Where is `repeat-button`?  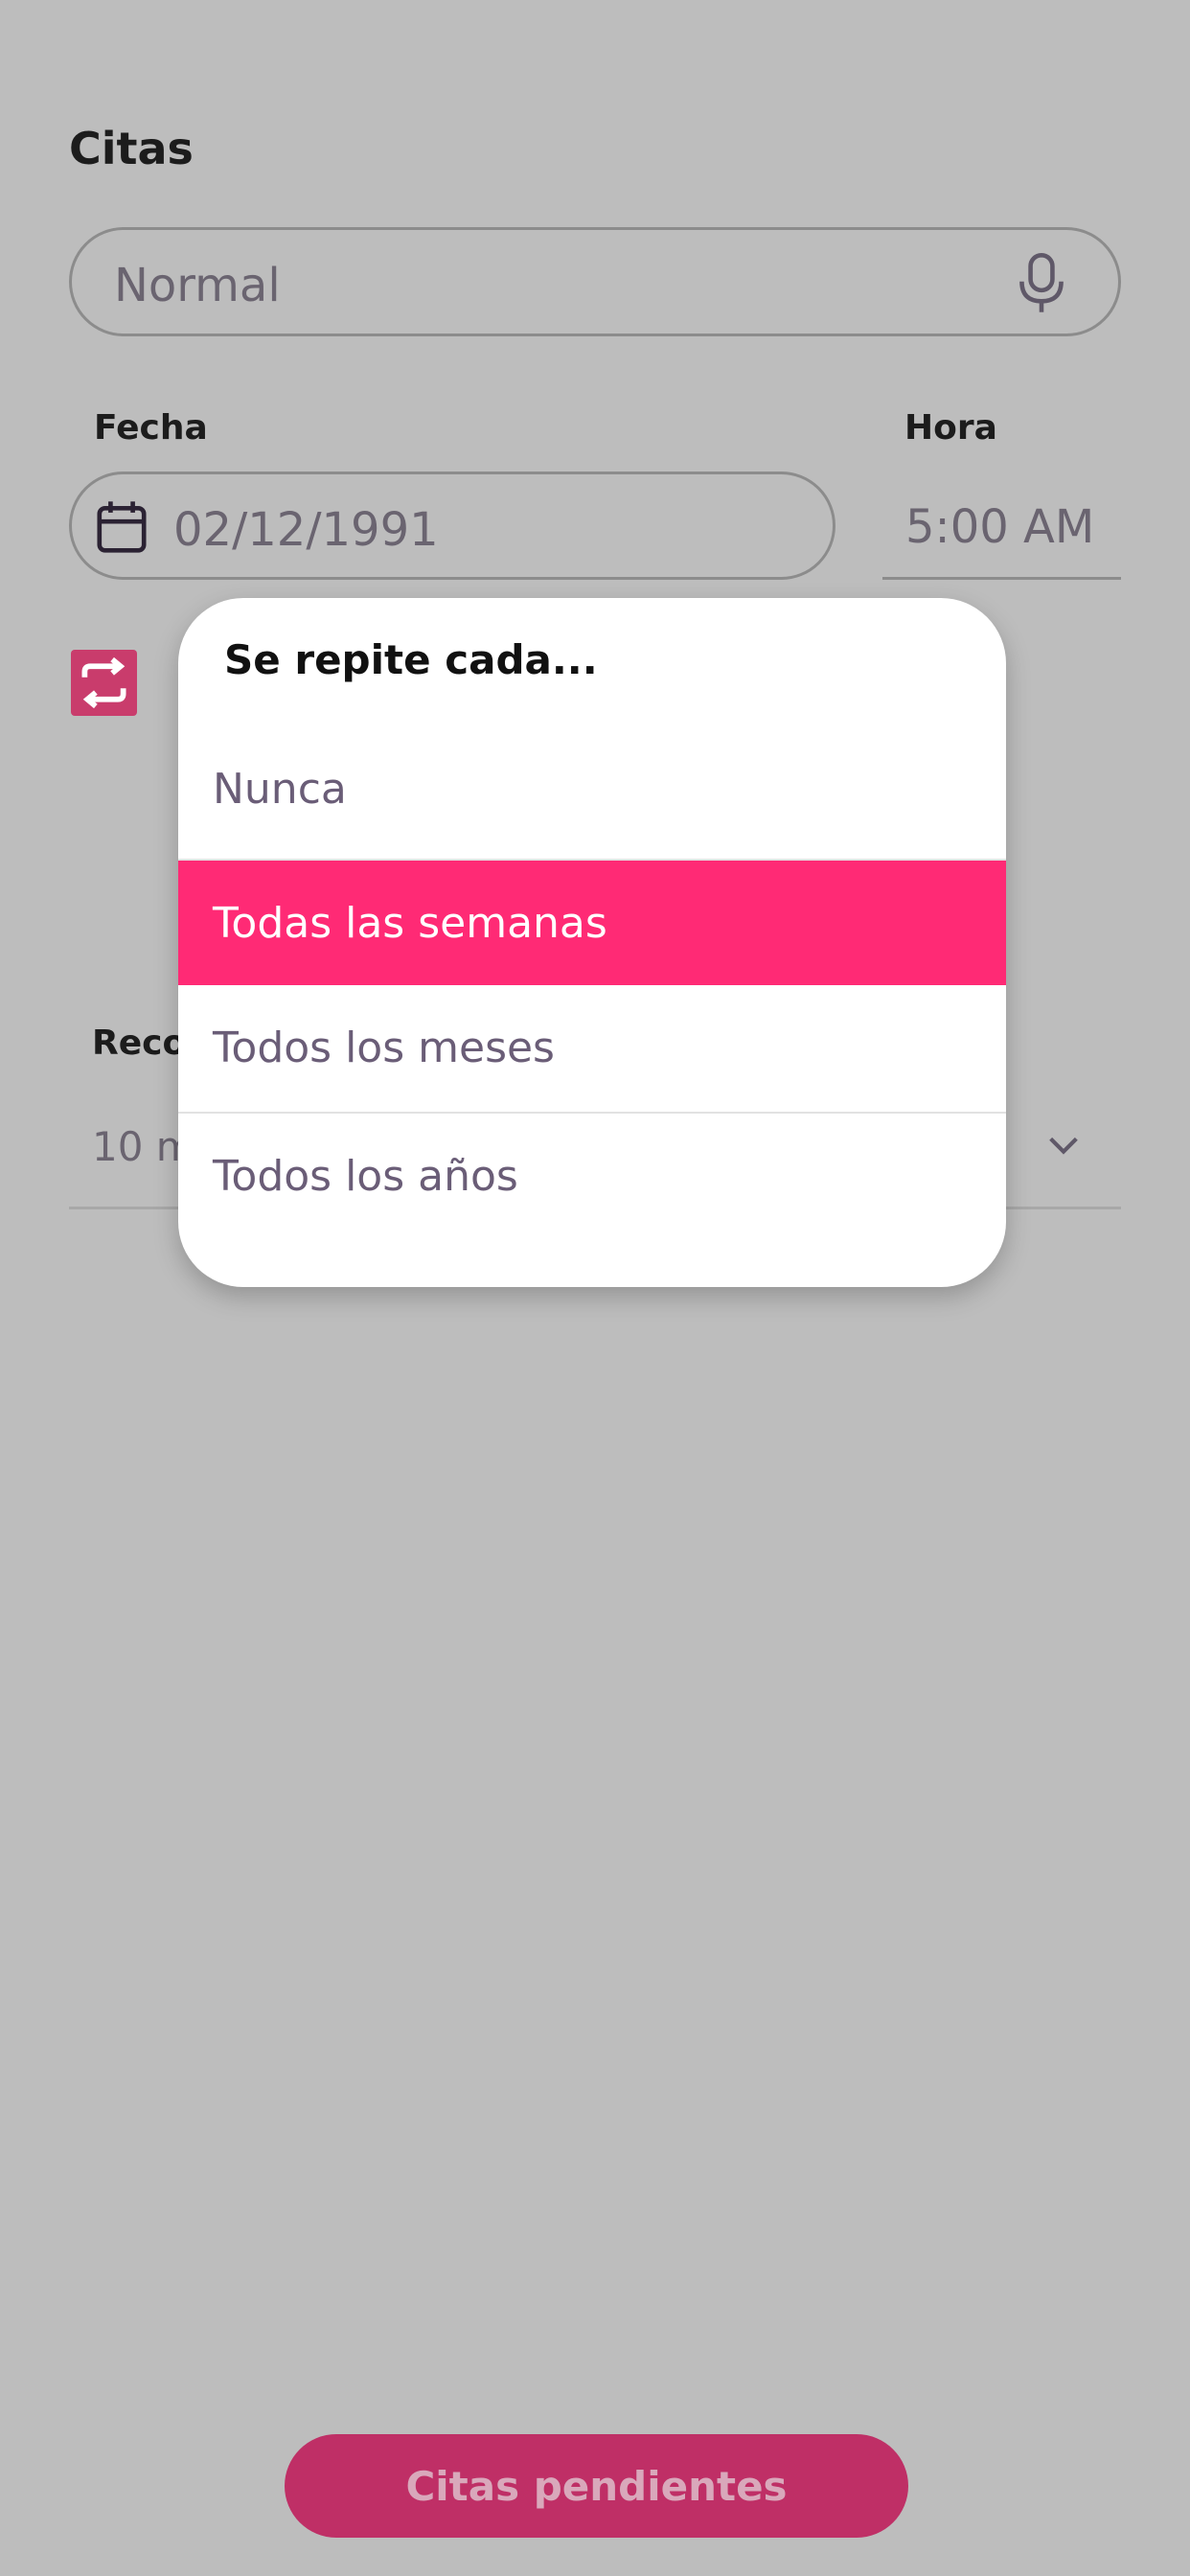
repeat-button is located at coordinates (104, 683).